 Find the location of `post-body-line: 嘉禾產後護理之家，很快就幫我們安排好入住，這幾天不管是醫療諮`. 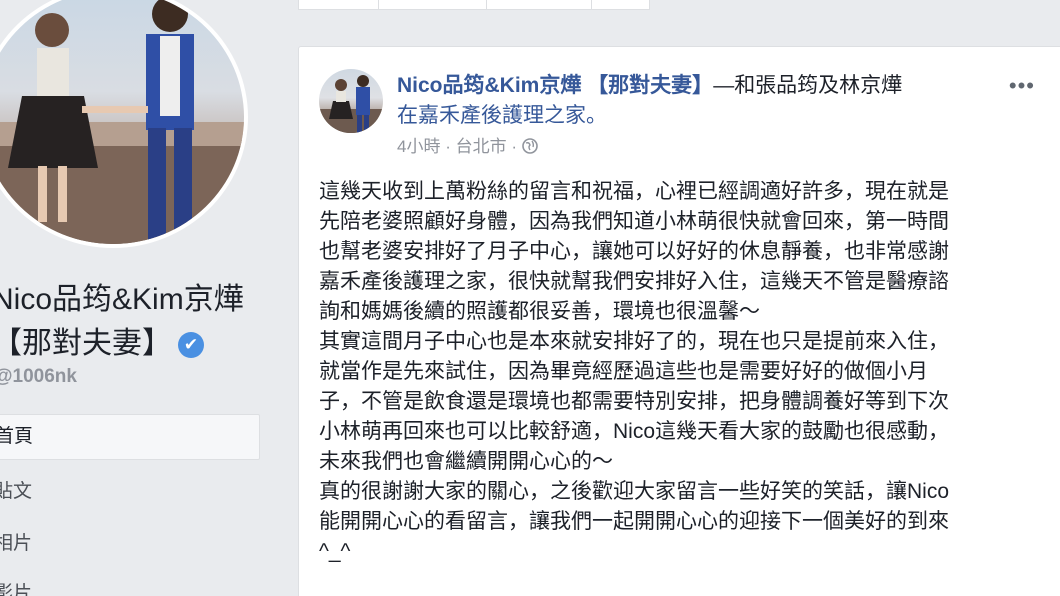

post-body-line: 嘉禾產後護理之家，很快就幫我們安排好入住，這幾天不管是醫療諮 is located at coordinates (634, 281).